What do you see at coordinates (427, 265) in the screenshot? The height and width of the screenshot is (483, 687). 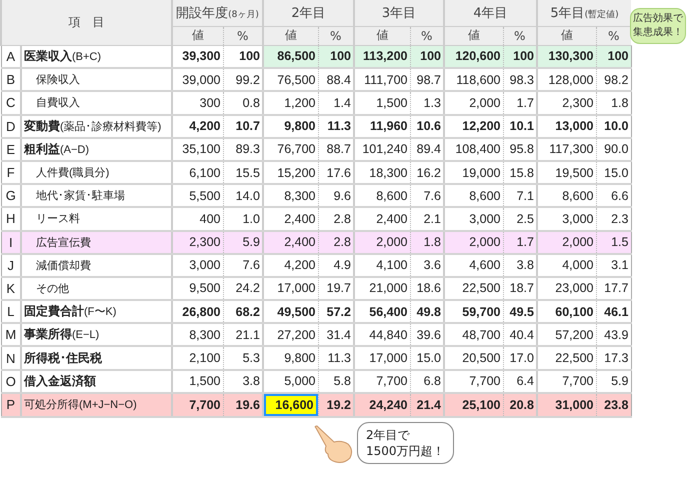 I see `table-cell: 3.6` at bounding box center [427, 265].